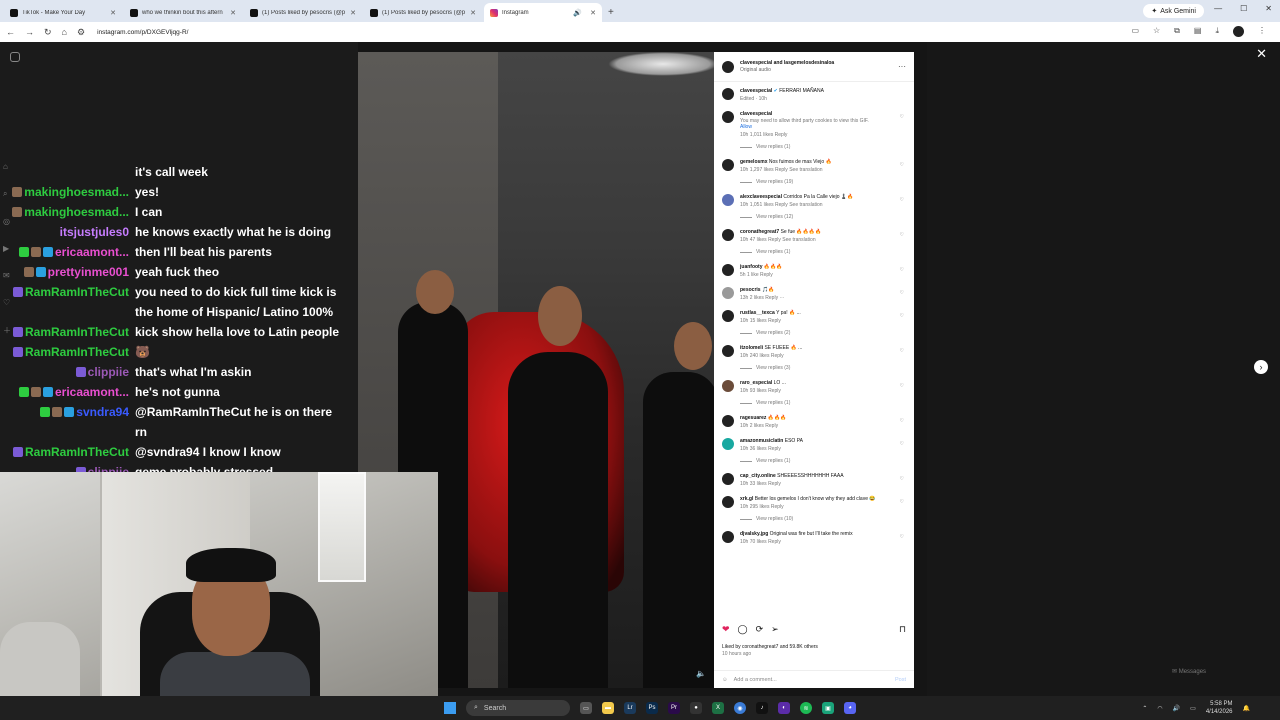  Describe the element at coordinates (67, 352) in the screenshot. I see `chat-username: RamRamInTheCut` at that location.